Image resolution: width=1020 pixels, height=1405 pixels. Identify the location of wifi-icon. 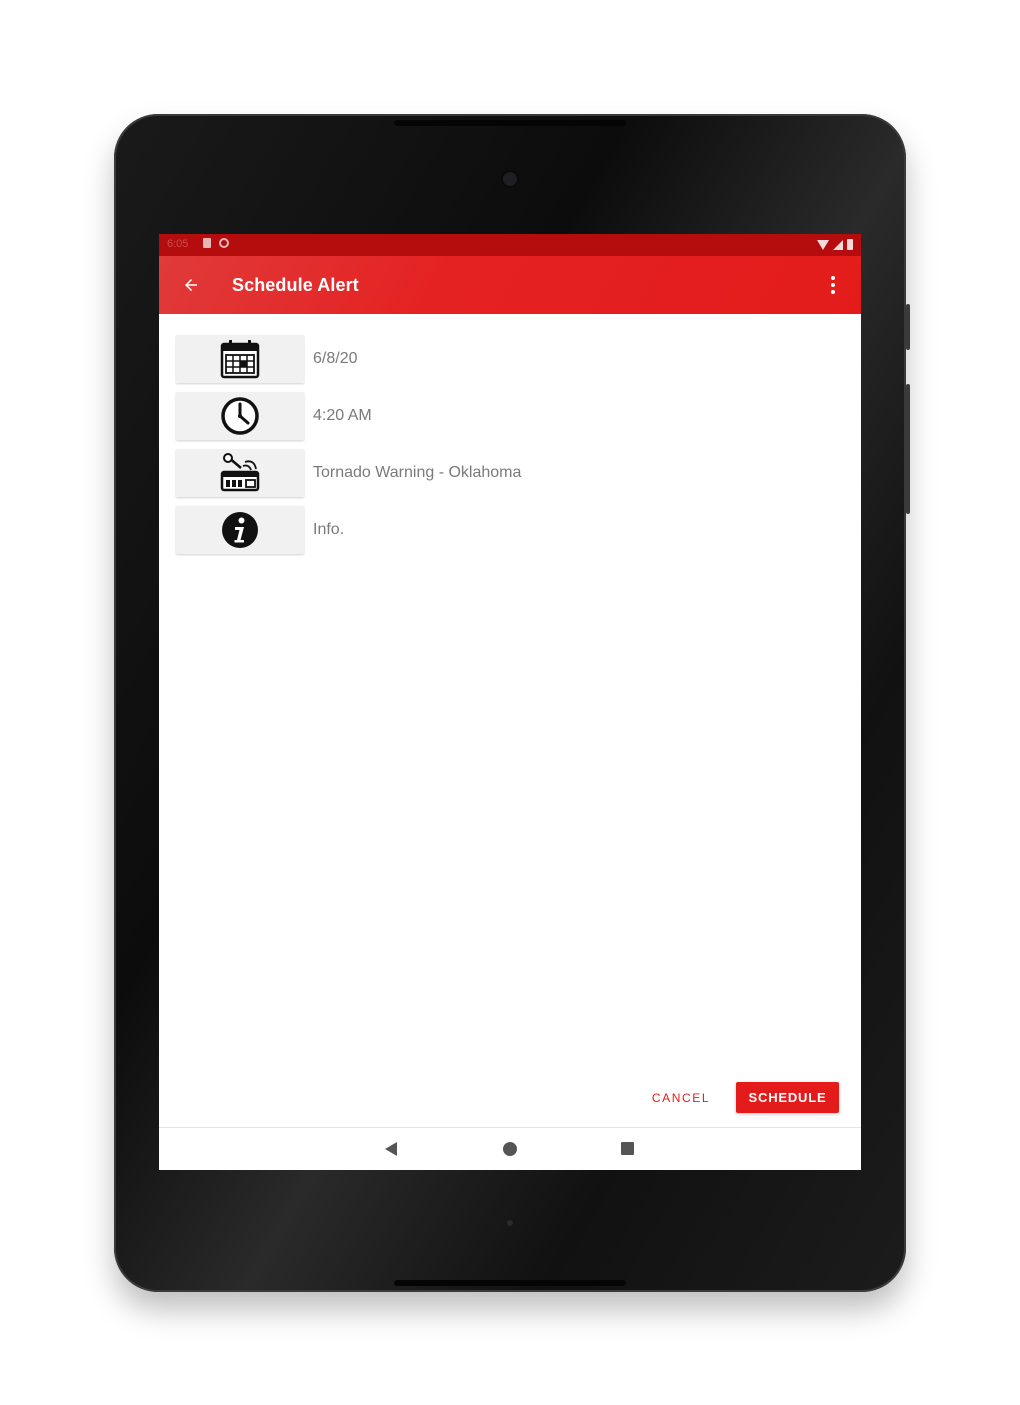
(823, 244).